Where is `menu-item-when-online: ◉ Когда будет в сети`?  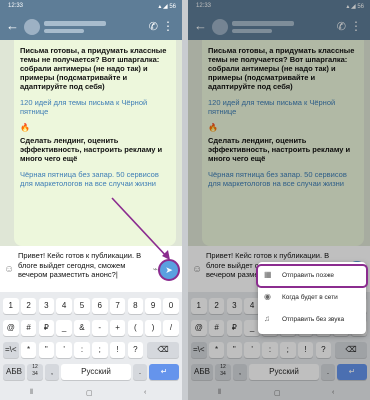
menu-item-when-online: ◉ Когда будет в сети is located at coordinates (312, 298).